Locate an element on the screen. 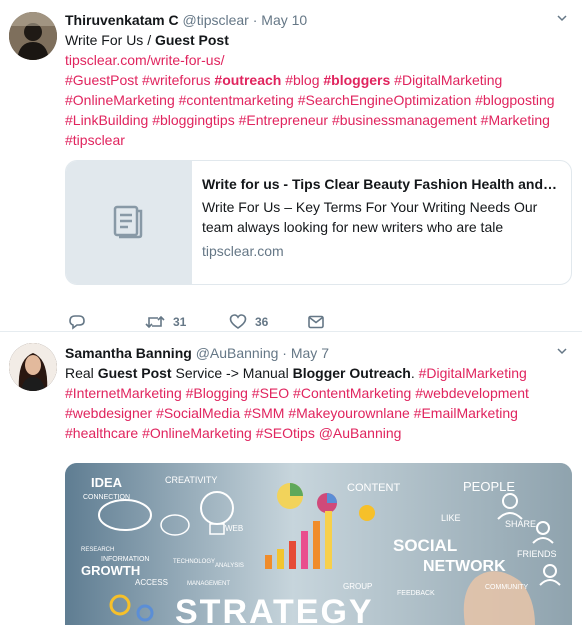 This screenshot has height=625, width=582. display-name: Samantha Banning is located at coordinates (128, 353).